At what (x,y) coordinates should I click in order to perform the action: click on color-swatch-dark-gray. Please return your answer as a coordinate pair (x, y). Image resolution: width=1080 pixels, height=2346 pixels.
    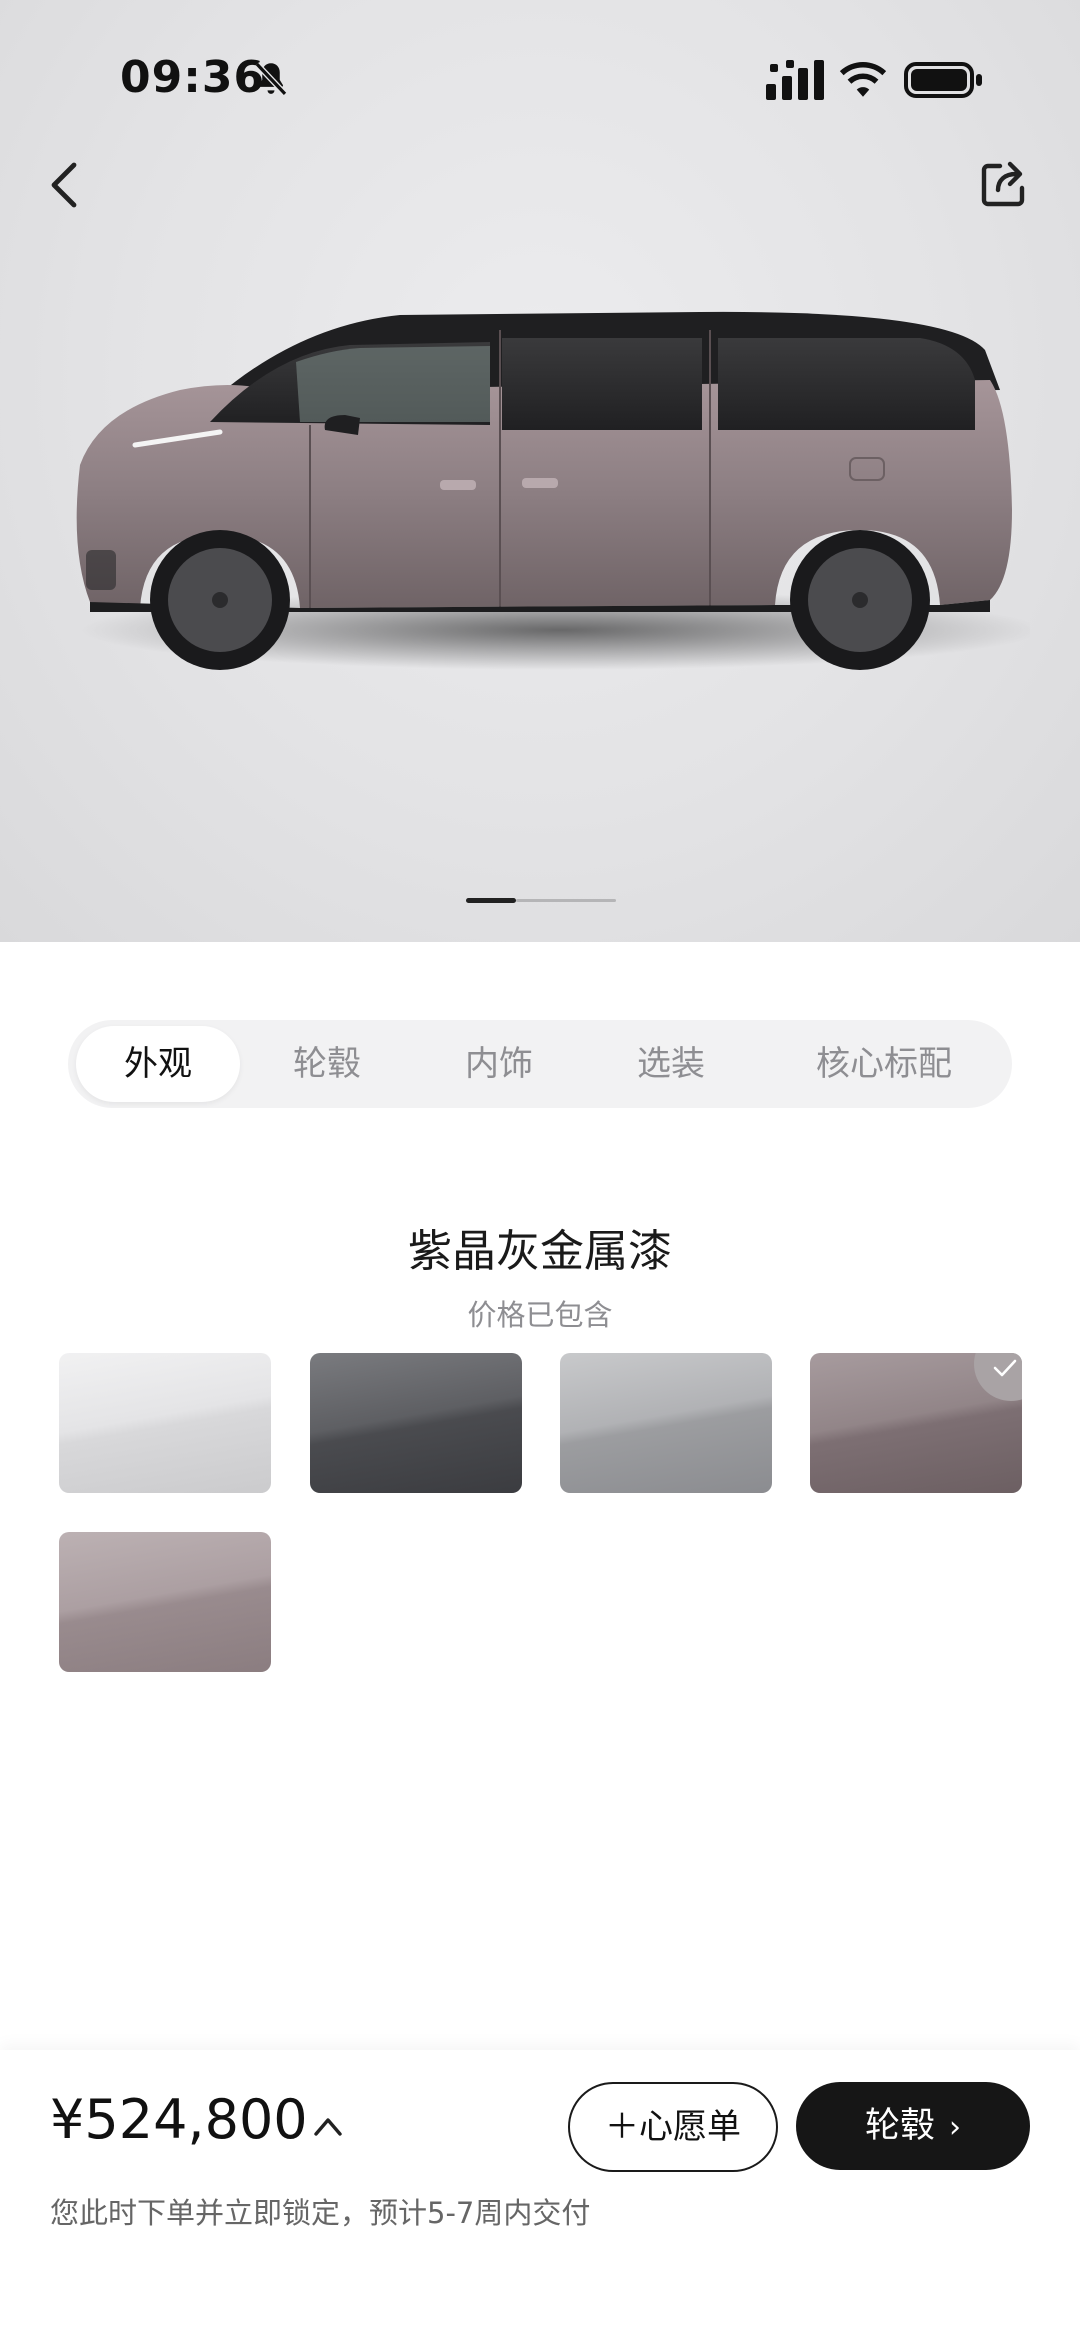
    Looking at the image, I should click on (416, 1423).